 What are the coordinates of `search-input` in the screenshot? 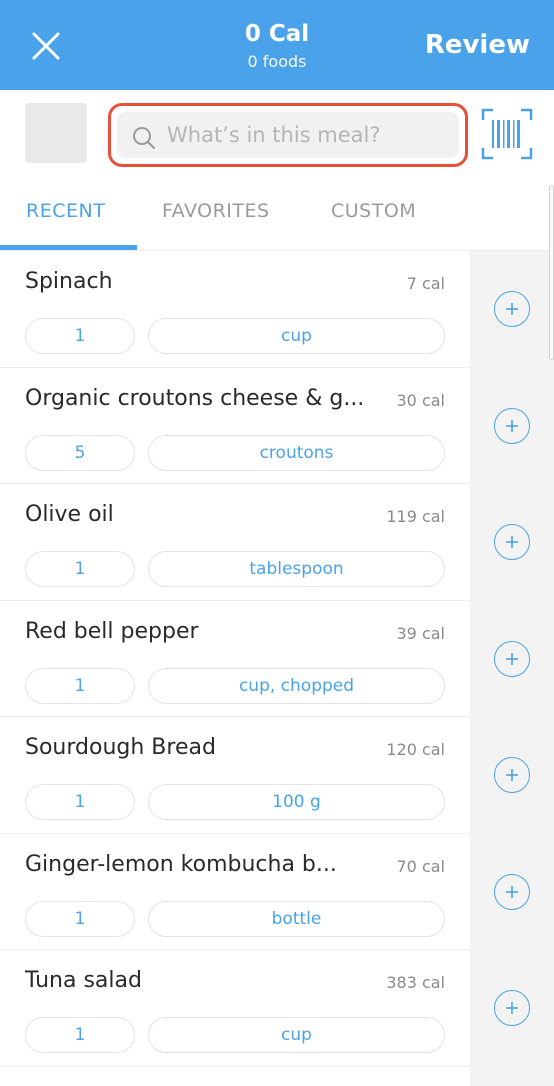 It's located at (309, 135).